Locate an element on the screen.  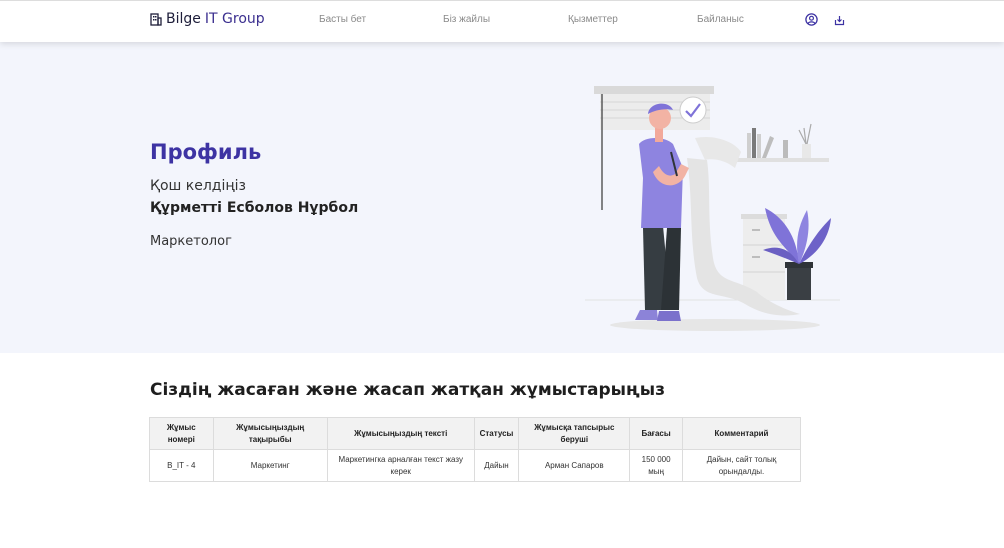
nav-home: Басты бет is located at coordinates (342, 19).